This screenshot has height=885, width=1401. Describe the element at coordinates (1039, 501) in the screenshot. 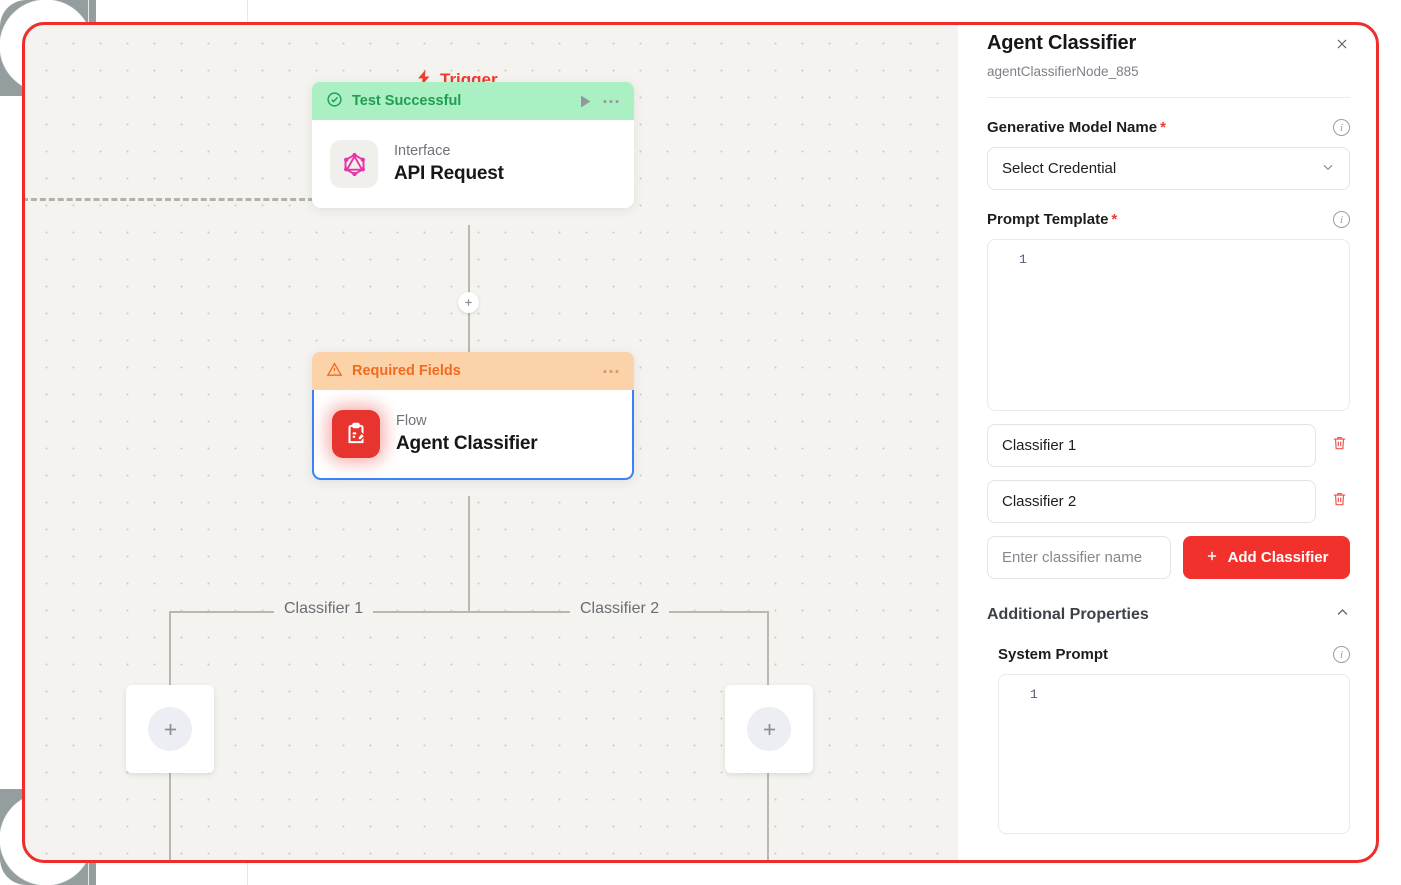

I see `classifier-value: Classifier 2` at that location.